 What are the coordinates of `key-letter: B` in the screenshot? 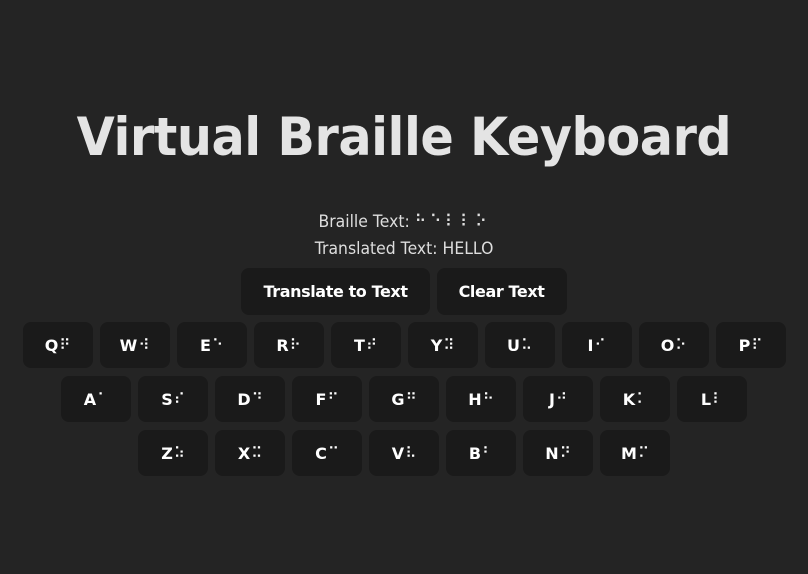 It's located at (475, 453).